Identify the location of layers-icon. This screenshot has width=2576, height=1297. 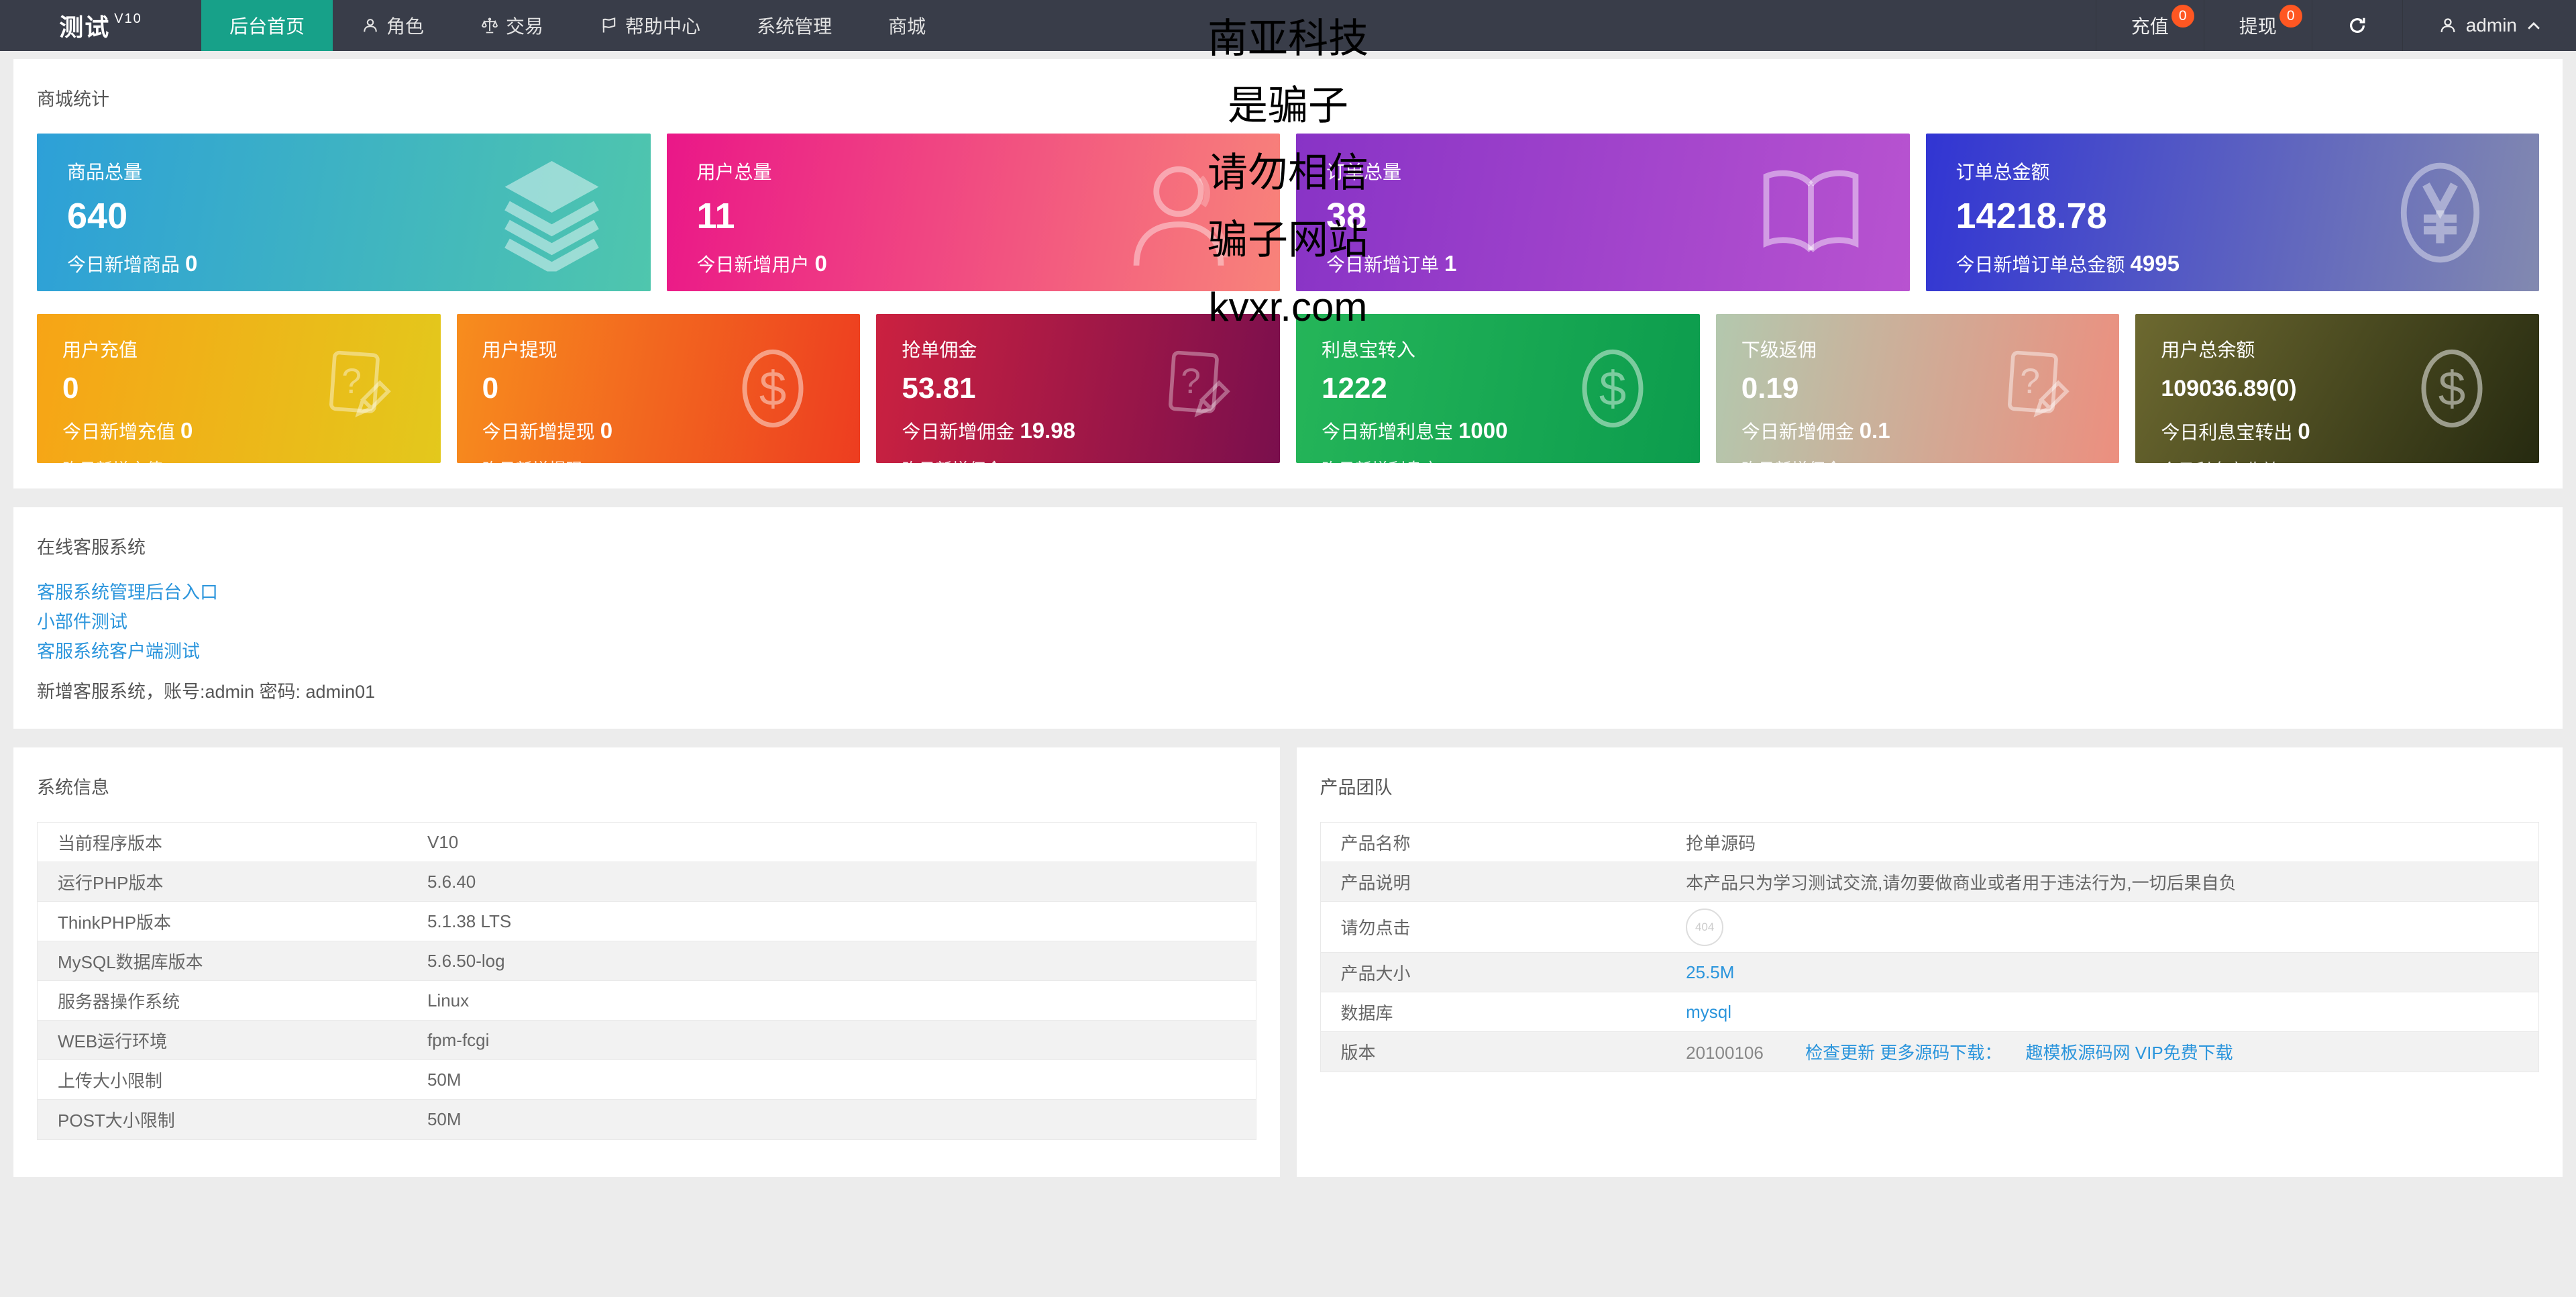
(551, 215).